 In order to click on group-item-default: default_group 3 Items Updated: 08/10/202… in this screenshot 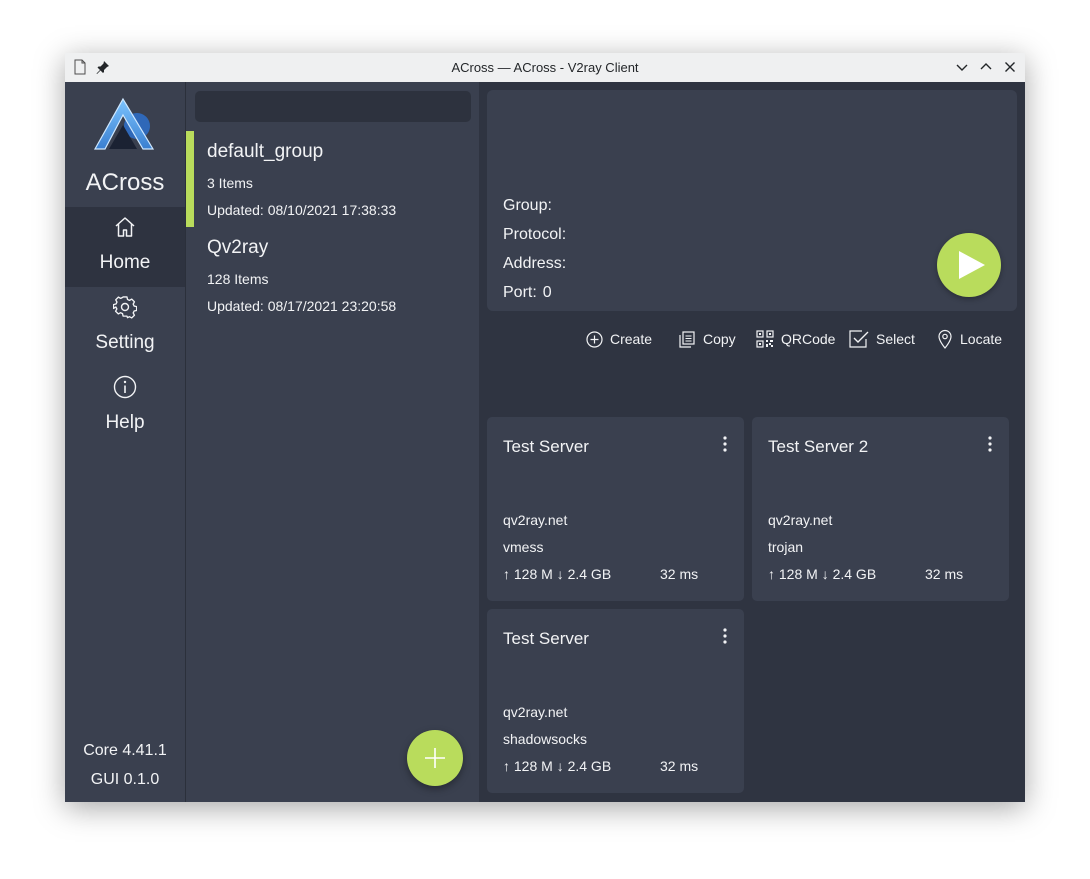, I will do `click(332, 179)`.